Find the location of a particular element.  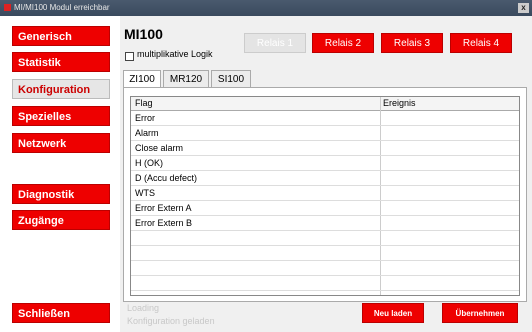

table-row: Error Extern A is located at coordinates (325, 208).